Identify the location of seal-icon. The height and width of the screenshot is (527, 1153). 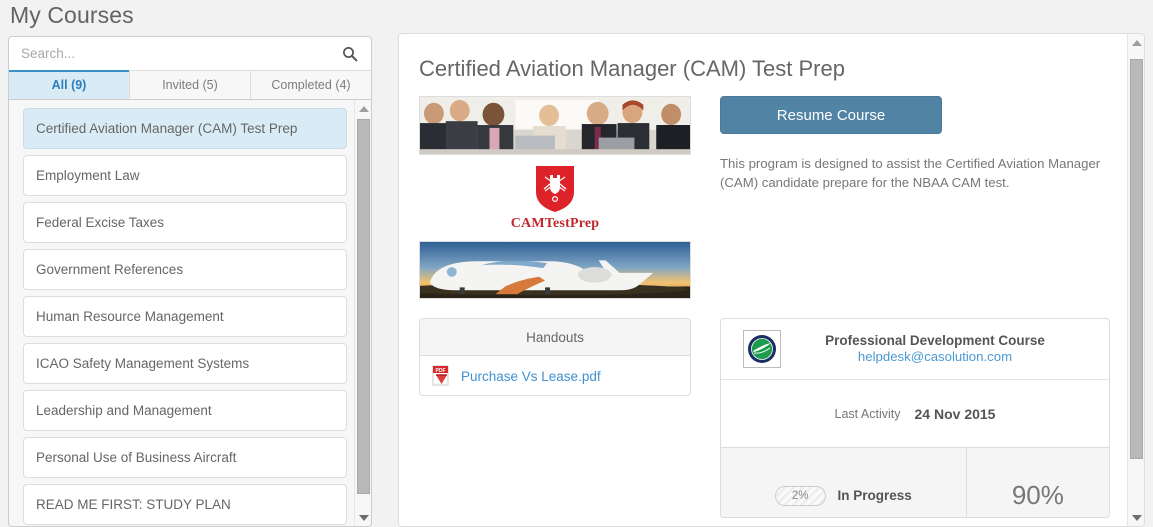
(762, 349).